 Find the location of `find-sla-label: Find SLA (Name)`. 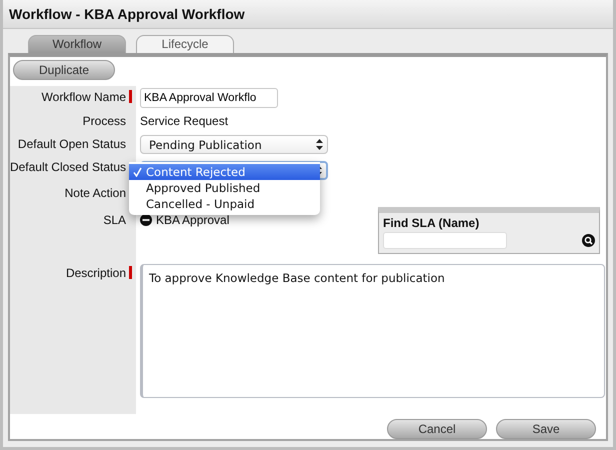

find-sla-label: Find SLA (Name) is located at coordinates (431, 223).